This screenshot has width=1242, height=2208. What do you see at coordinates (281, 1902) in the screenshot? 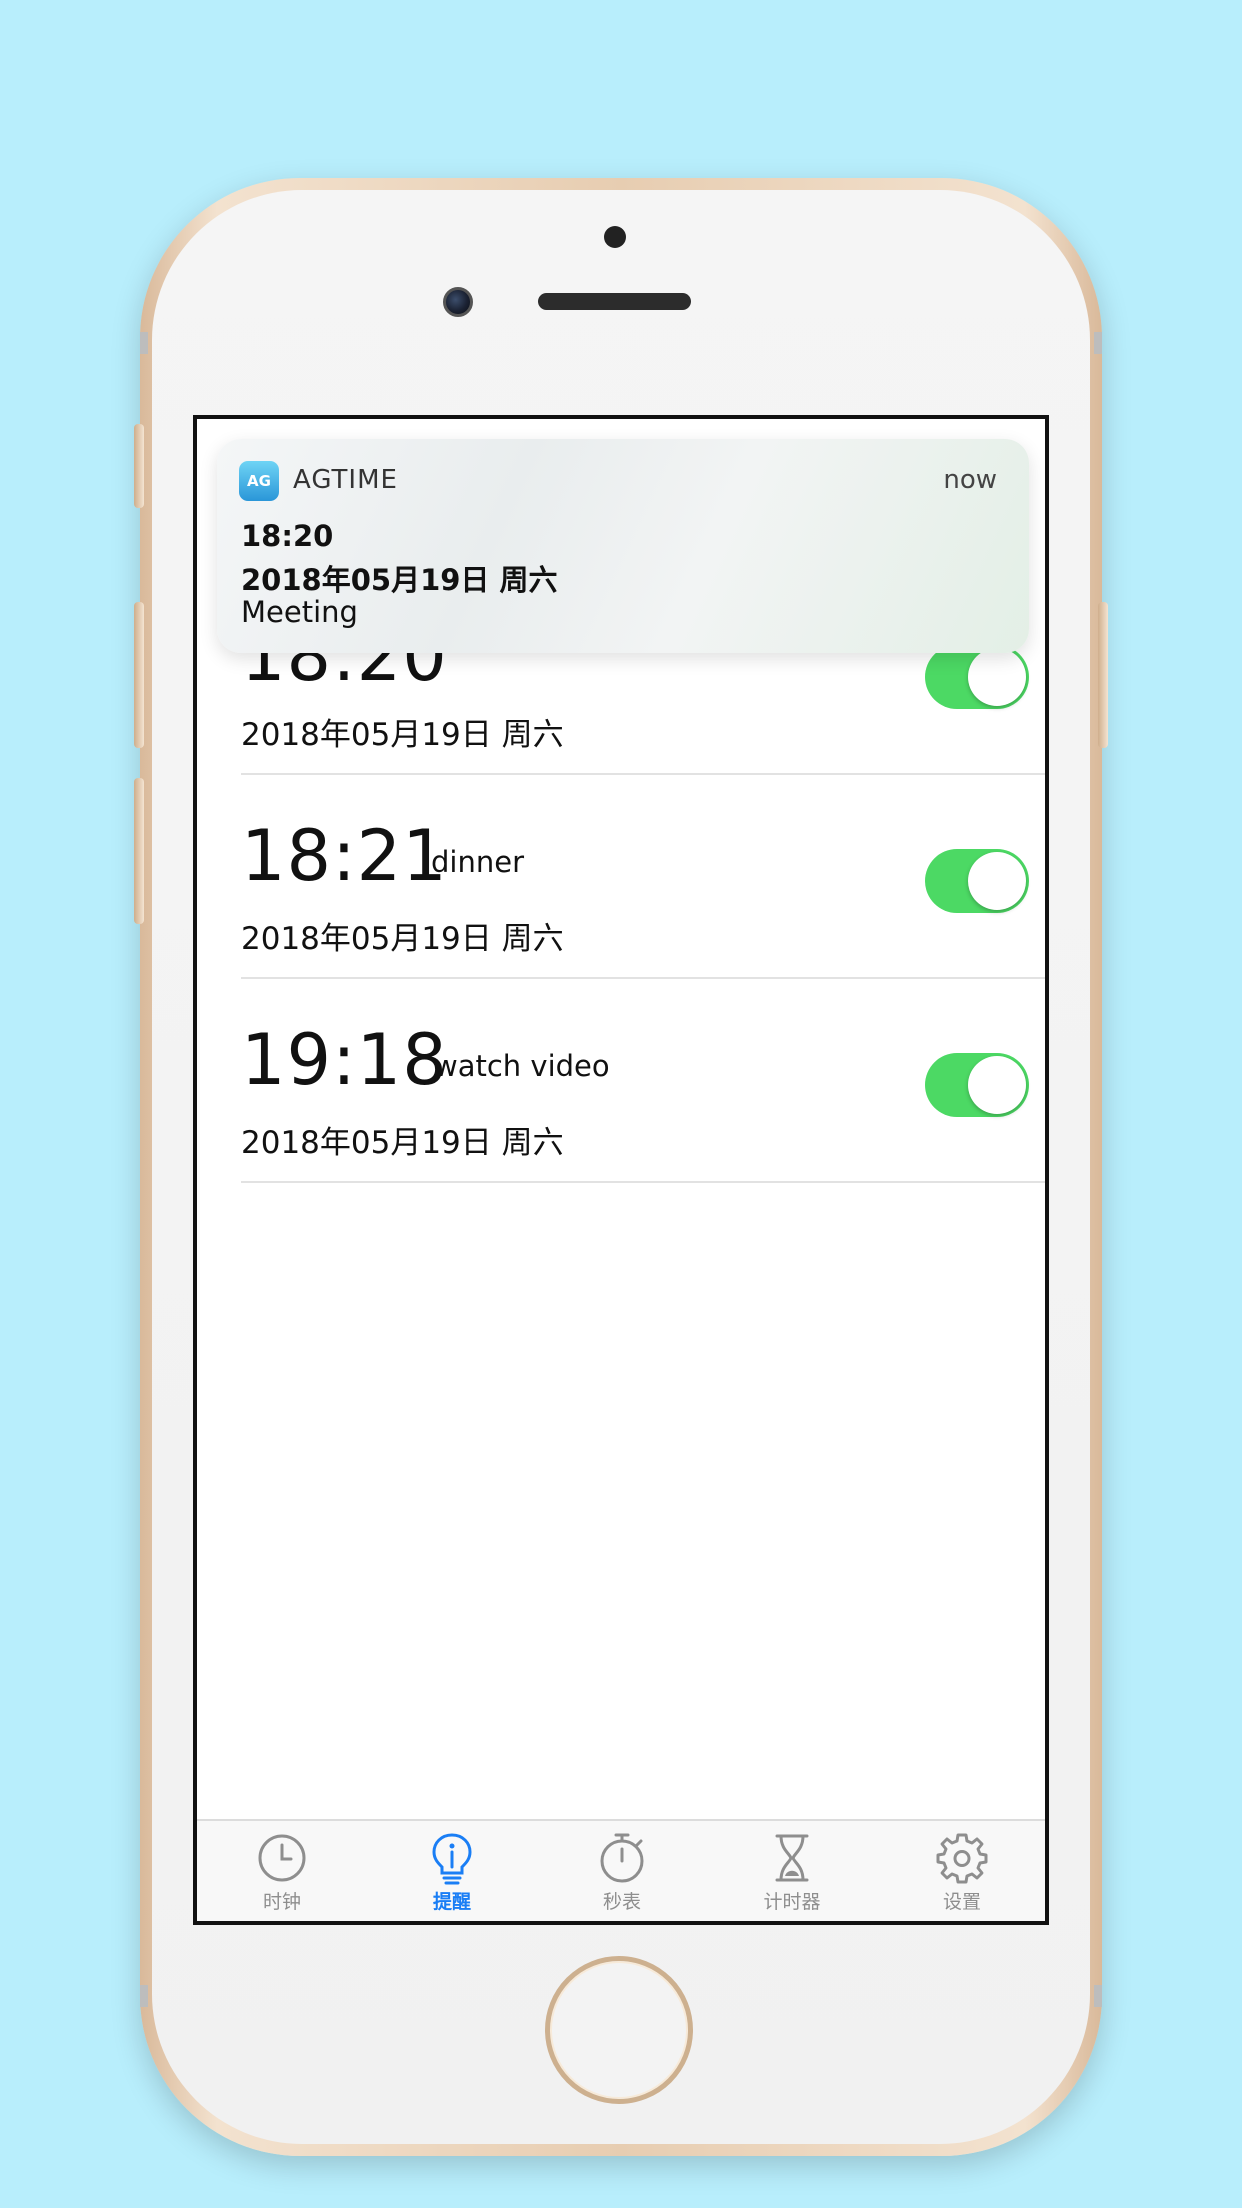
I see `tab-label: 时钟` at bounding box center [281, 1902].